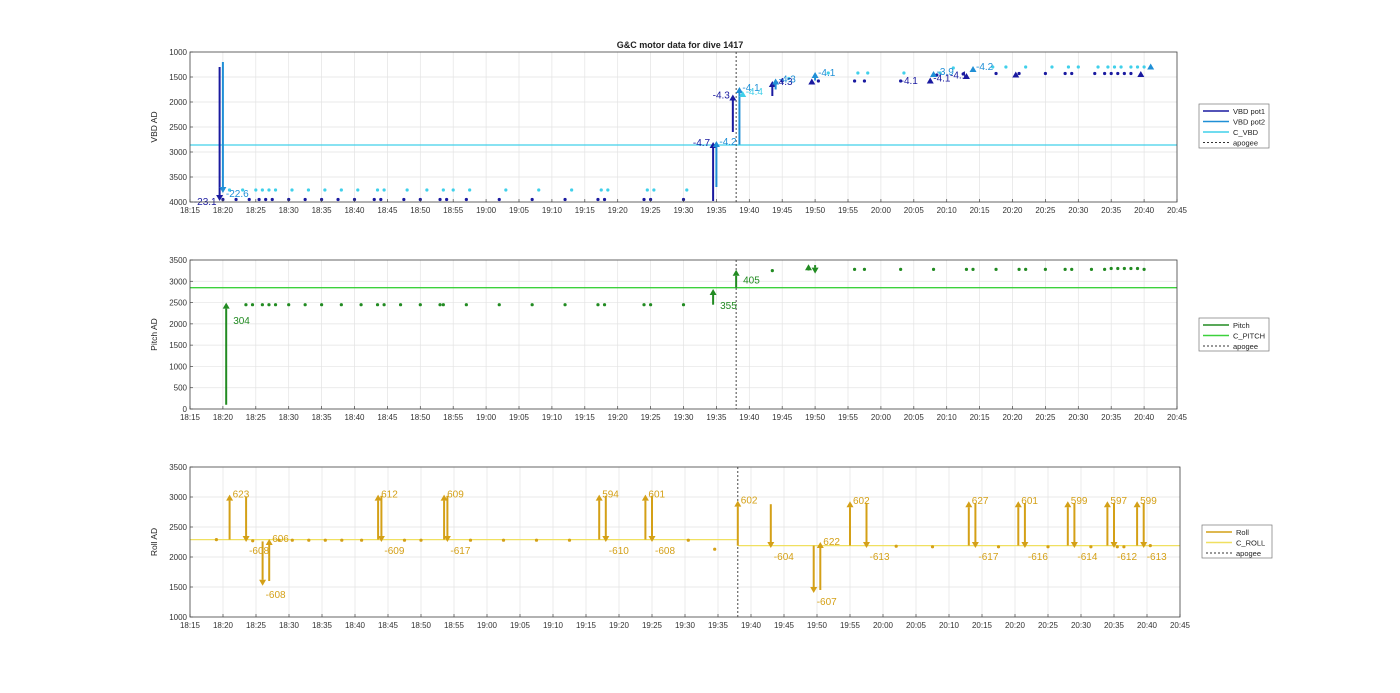  I want to click on x-tick-label: 20:20, so click(1015, 625).